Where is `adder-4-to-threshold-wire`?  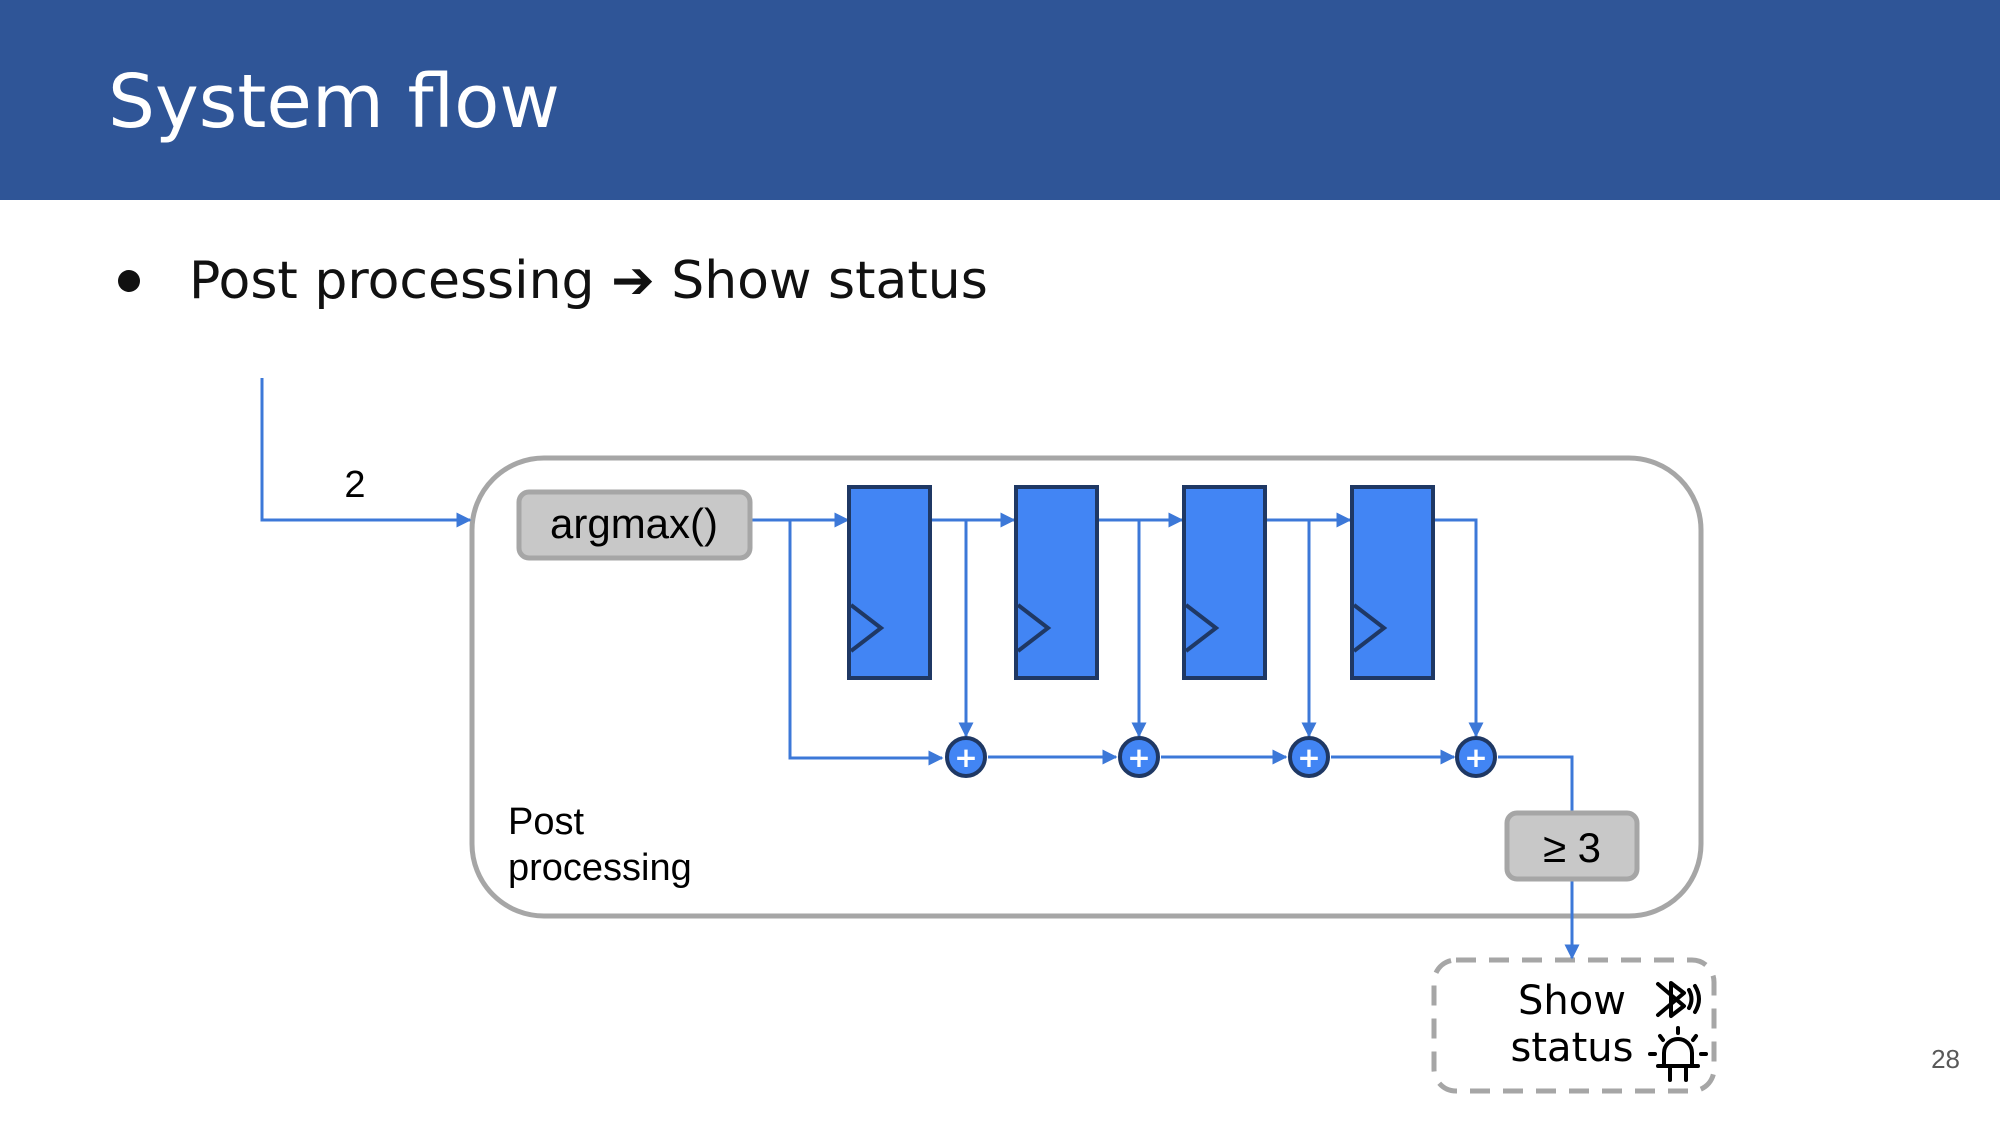
adder-4-to-threshold-wire is located at coordinates (1536, 783).